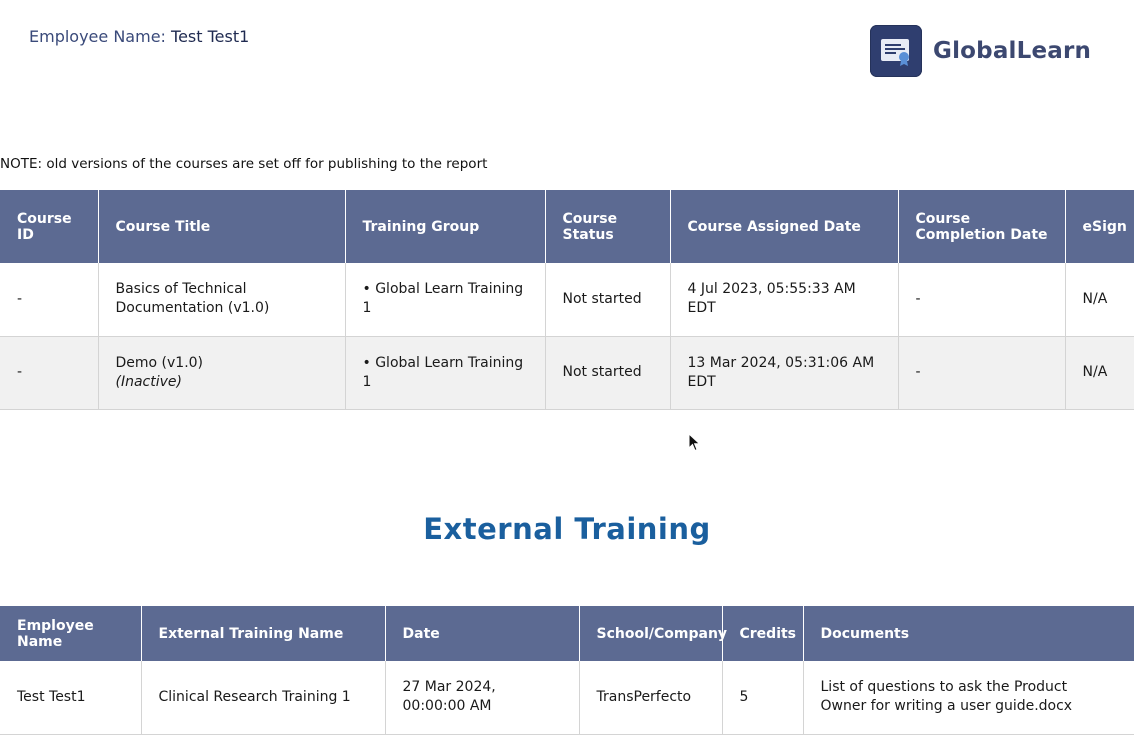 This screenshot has height=738, width=1134. I want to click on logo-text: GlobalLearn, so click(1012, 51).